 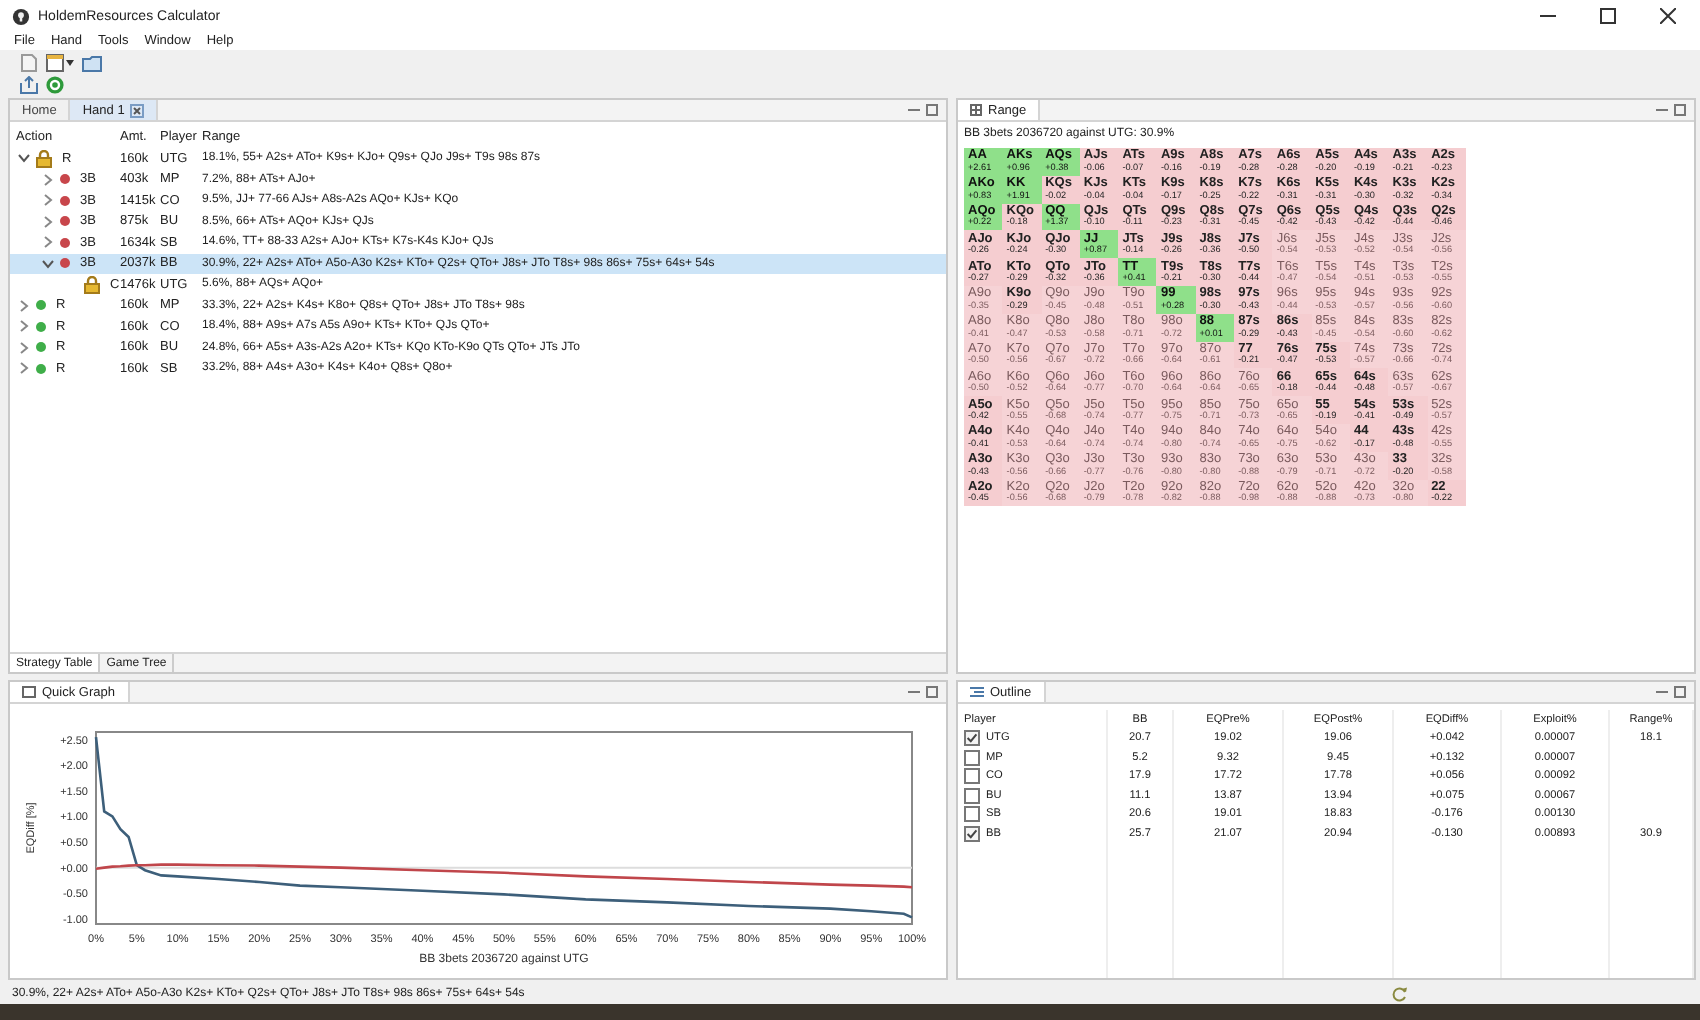 I want to click on refresh-icon, so click(x=1400, y=994).